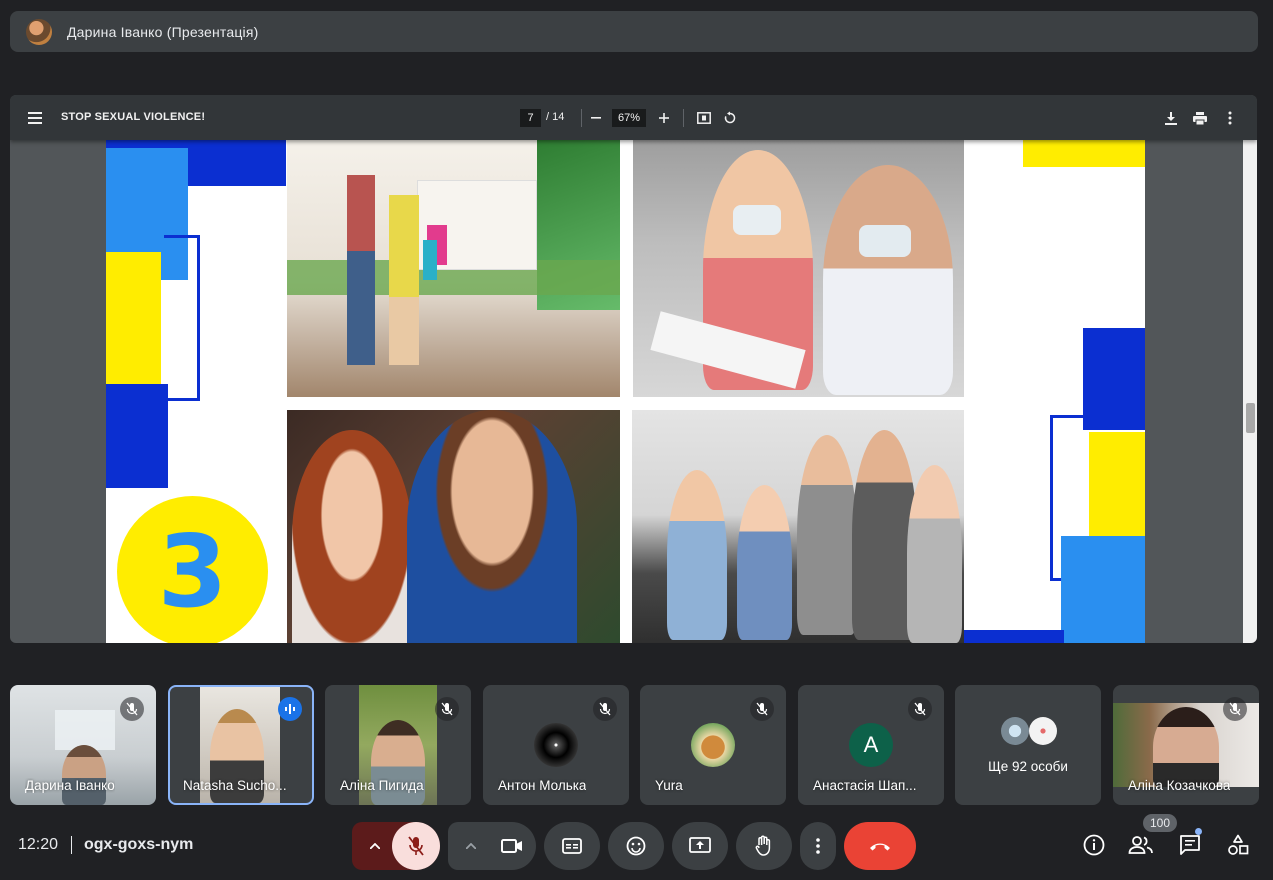  I want to click on zoom-out-icon, so click(596, 118).